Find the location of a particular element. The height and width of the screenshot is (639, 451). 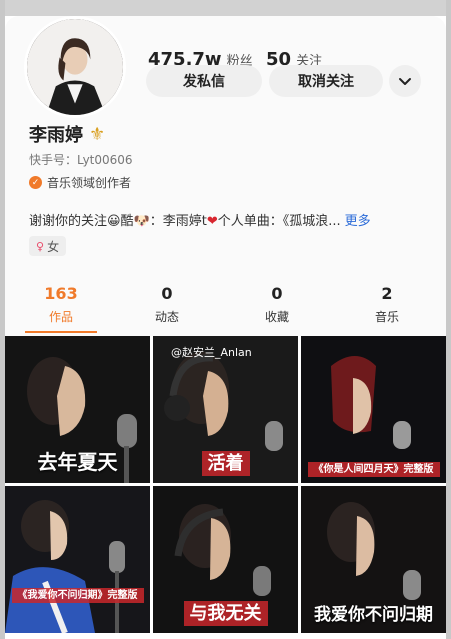

tab-works: 163 作品 is located at coordinates (61, 304).